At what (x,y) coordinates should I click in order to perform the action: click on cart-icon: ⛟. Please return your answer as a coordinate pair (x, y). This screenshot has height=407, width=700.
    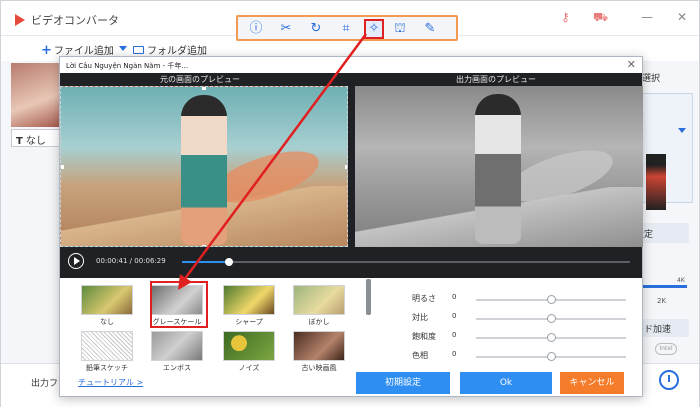
    Looking at the image, I should click on (600, 18).